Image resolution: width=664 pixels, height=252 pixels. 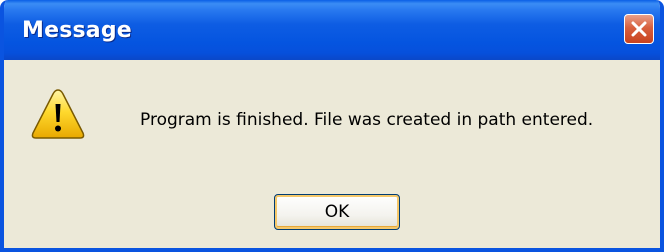 What do you see at coordinates (337, 212) in the screenshot?
I see `ok-button: OK` at bounding box center [337, 212].